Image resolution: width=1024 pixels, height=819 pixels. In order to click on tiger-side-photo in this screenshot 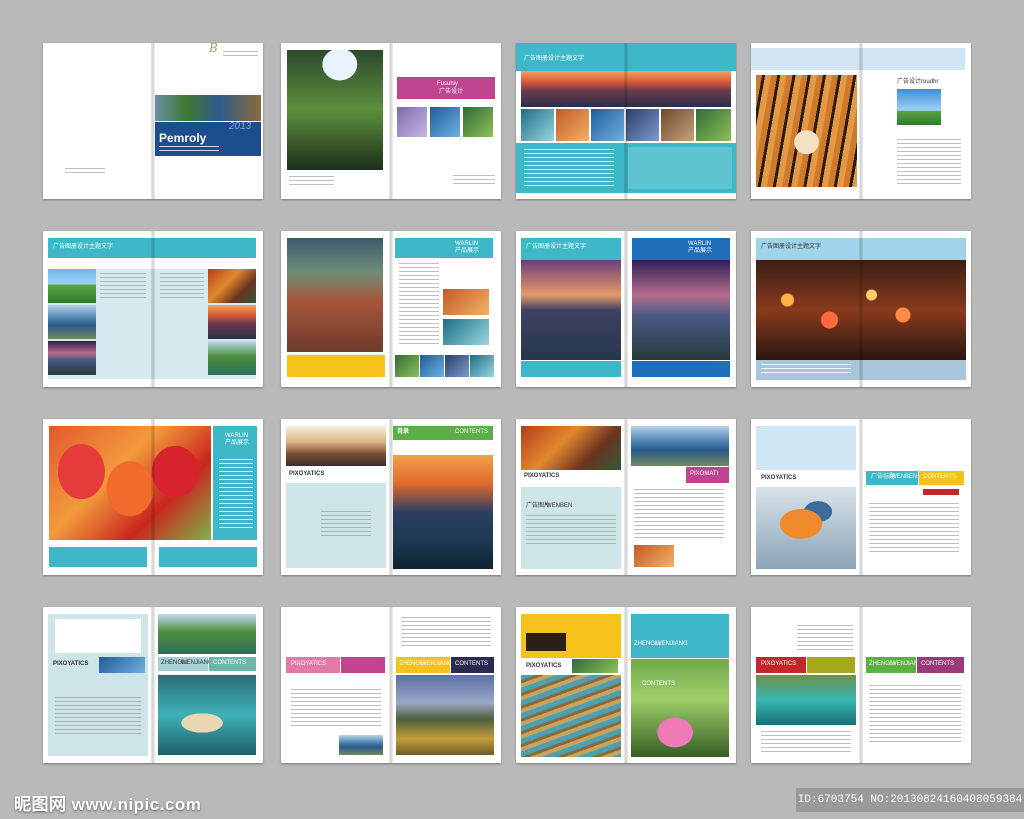, I will do `click(919, 107)`.